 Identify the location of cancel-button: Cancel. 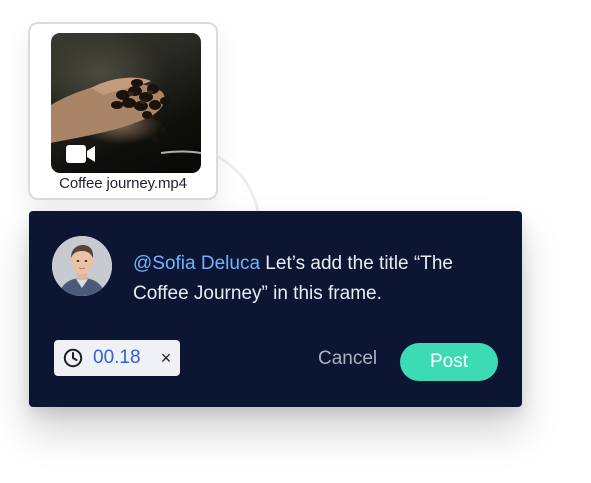
(347, 359).